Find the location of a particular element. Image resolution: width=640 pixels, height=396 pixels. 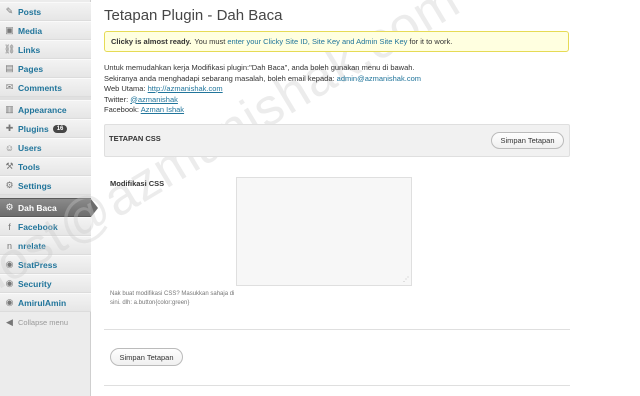

settings-icon: ⚙ is located at coordinates (9, 185).